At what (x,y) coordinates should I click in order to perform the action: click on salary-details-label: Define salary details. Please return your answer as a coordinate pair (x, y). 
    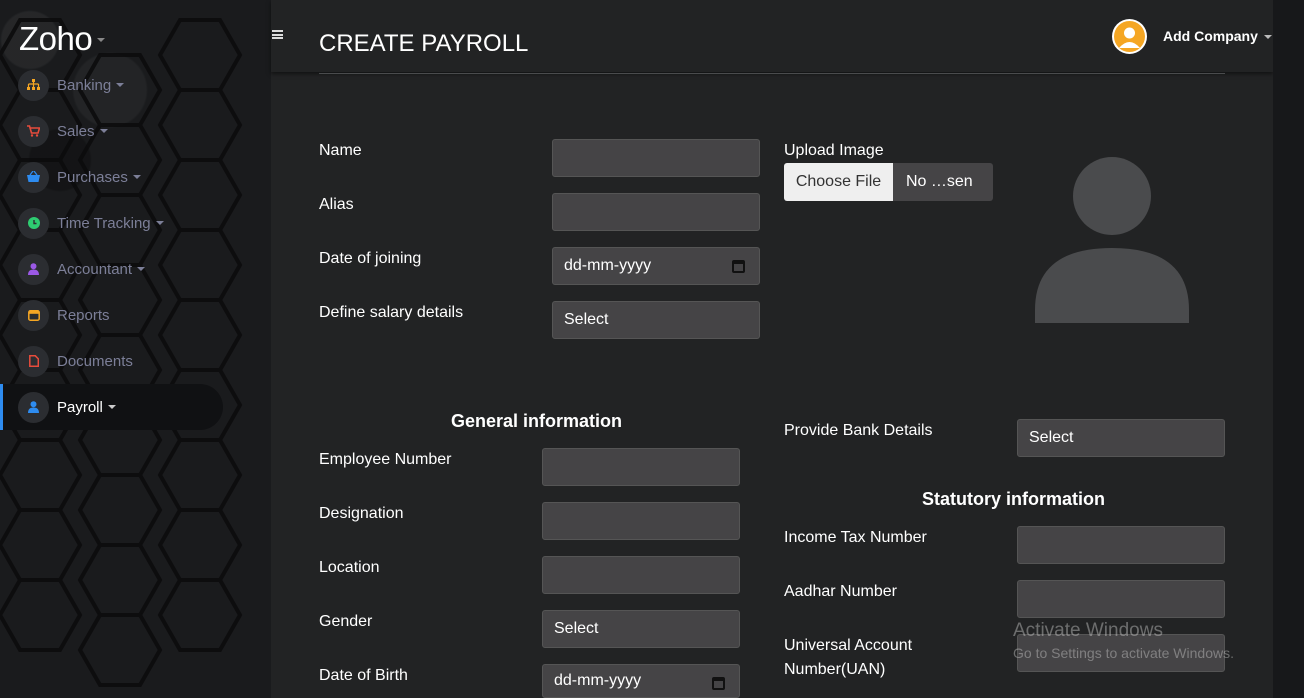
    Looking at the image, I should click on (391, 312).